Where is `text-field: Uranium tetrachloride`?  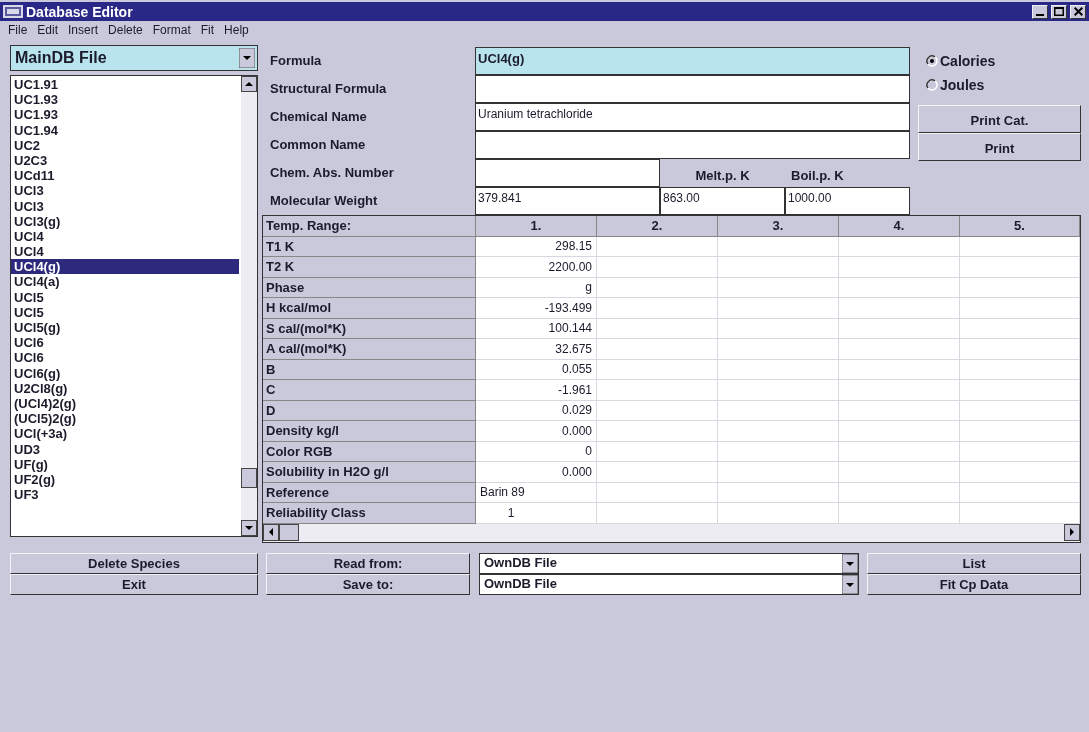 text-field: Uranium tetrachloride is located at coordinates (692, 117).